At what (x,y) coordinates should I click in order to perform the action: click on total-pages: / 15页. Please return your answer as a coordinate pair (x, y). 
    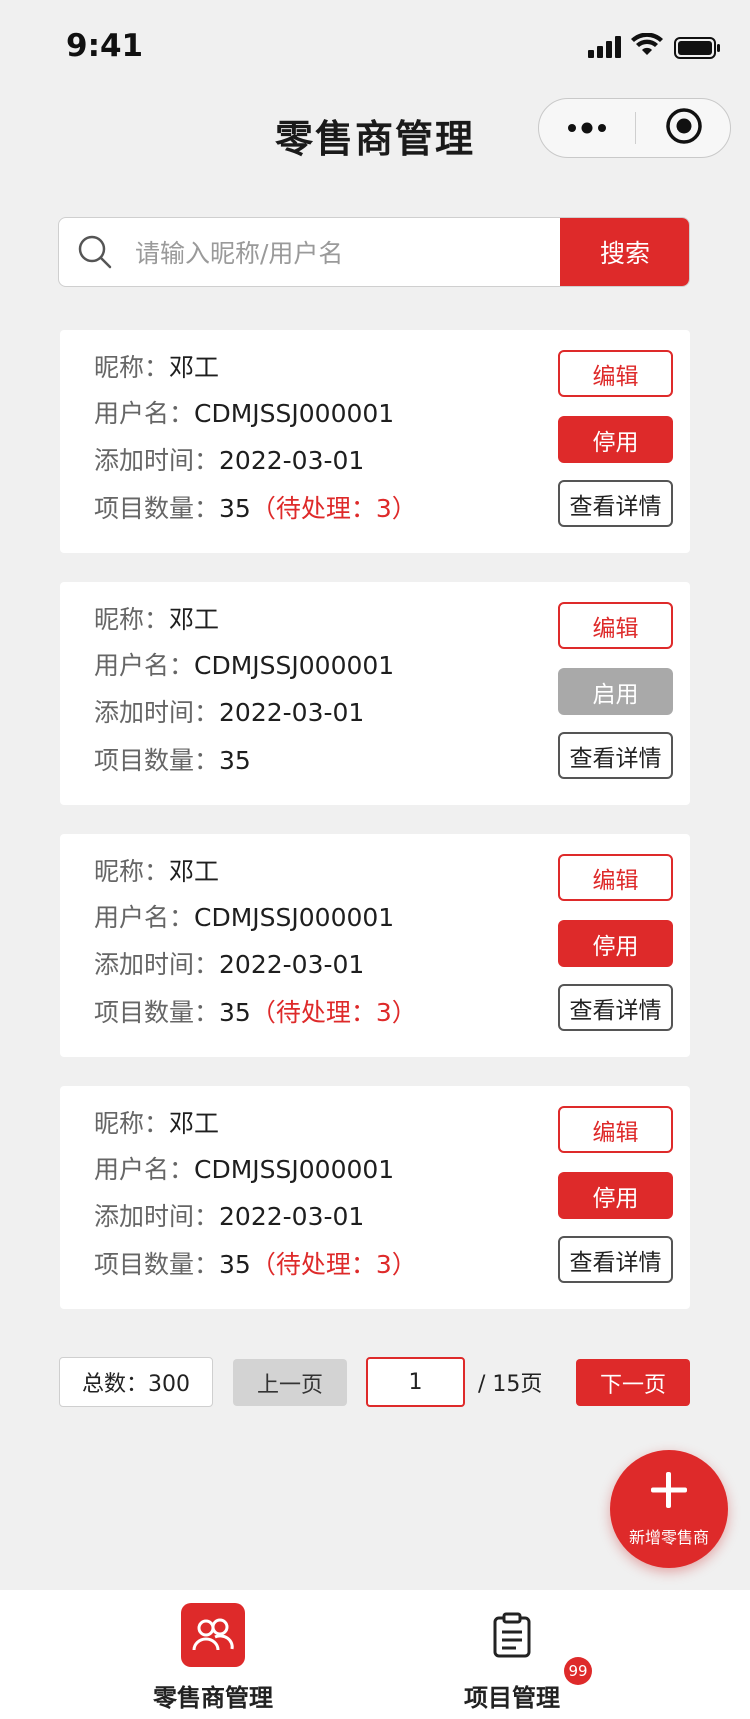
    Looking at the image, I should click on (510, 1384).